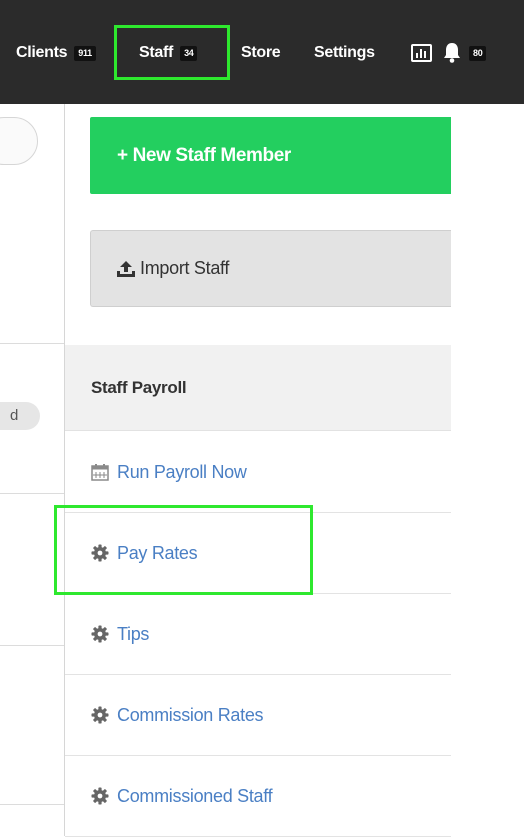 This screenshot has width=524, height=837. What do you see at coordinates (85, 53) in the screenshot?
I see `clients-count-badge: 911` at bounding box center [85, 53].